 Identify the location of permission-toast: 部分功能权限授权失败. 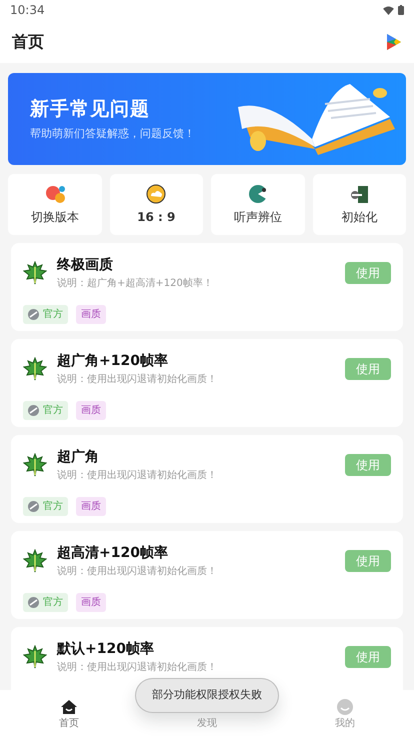
(207, 695).